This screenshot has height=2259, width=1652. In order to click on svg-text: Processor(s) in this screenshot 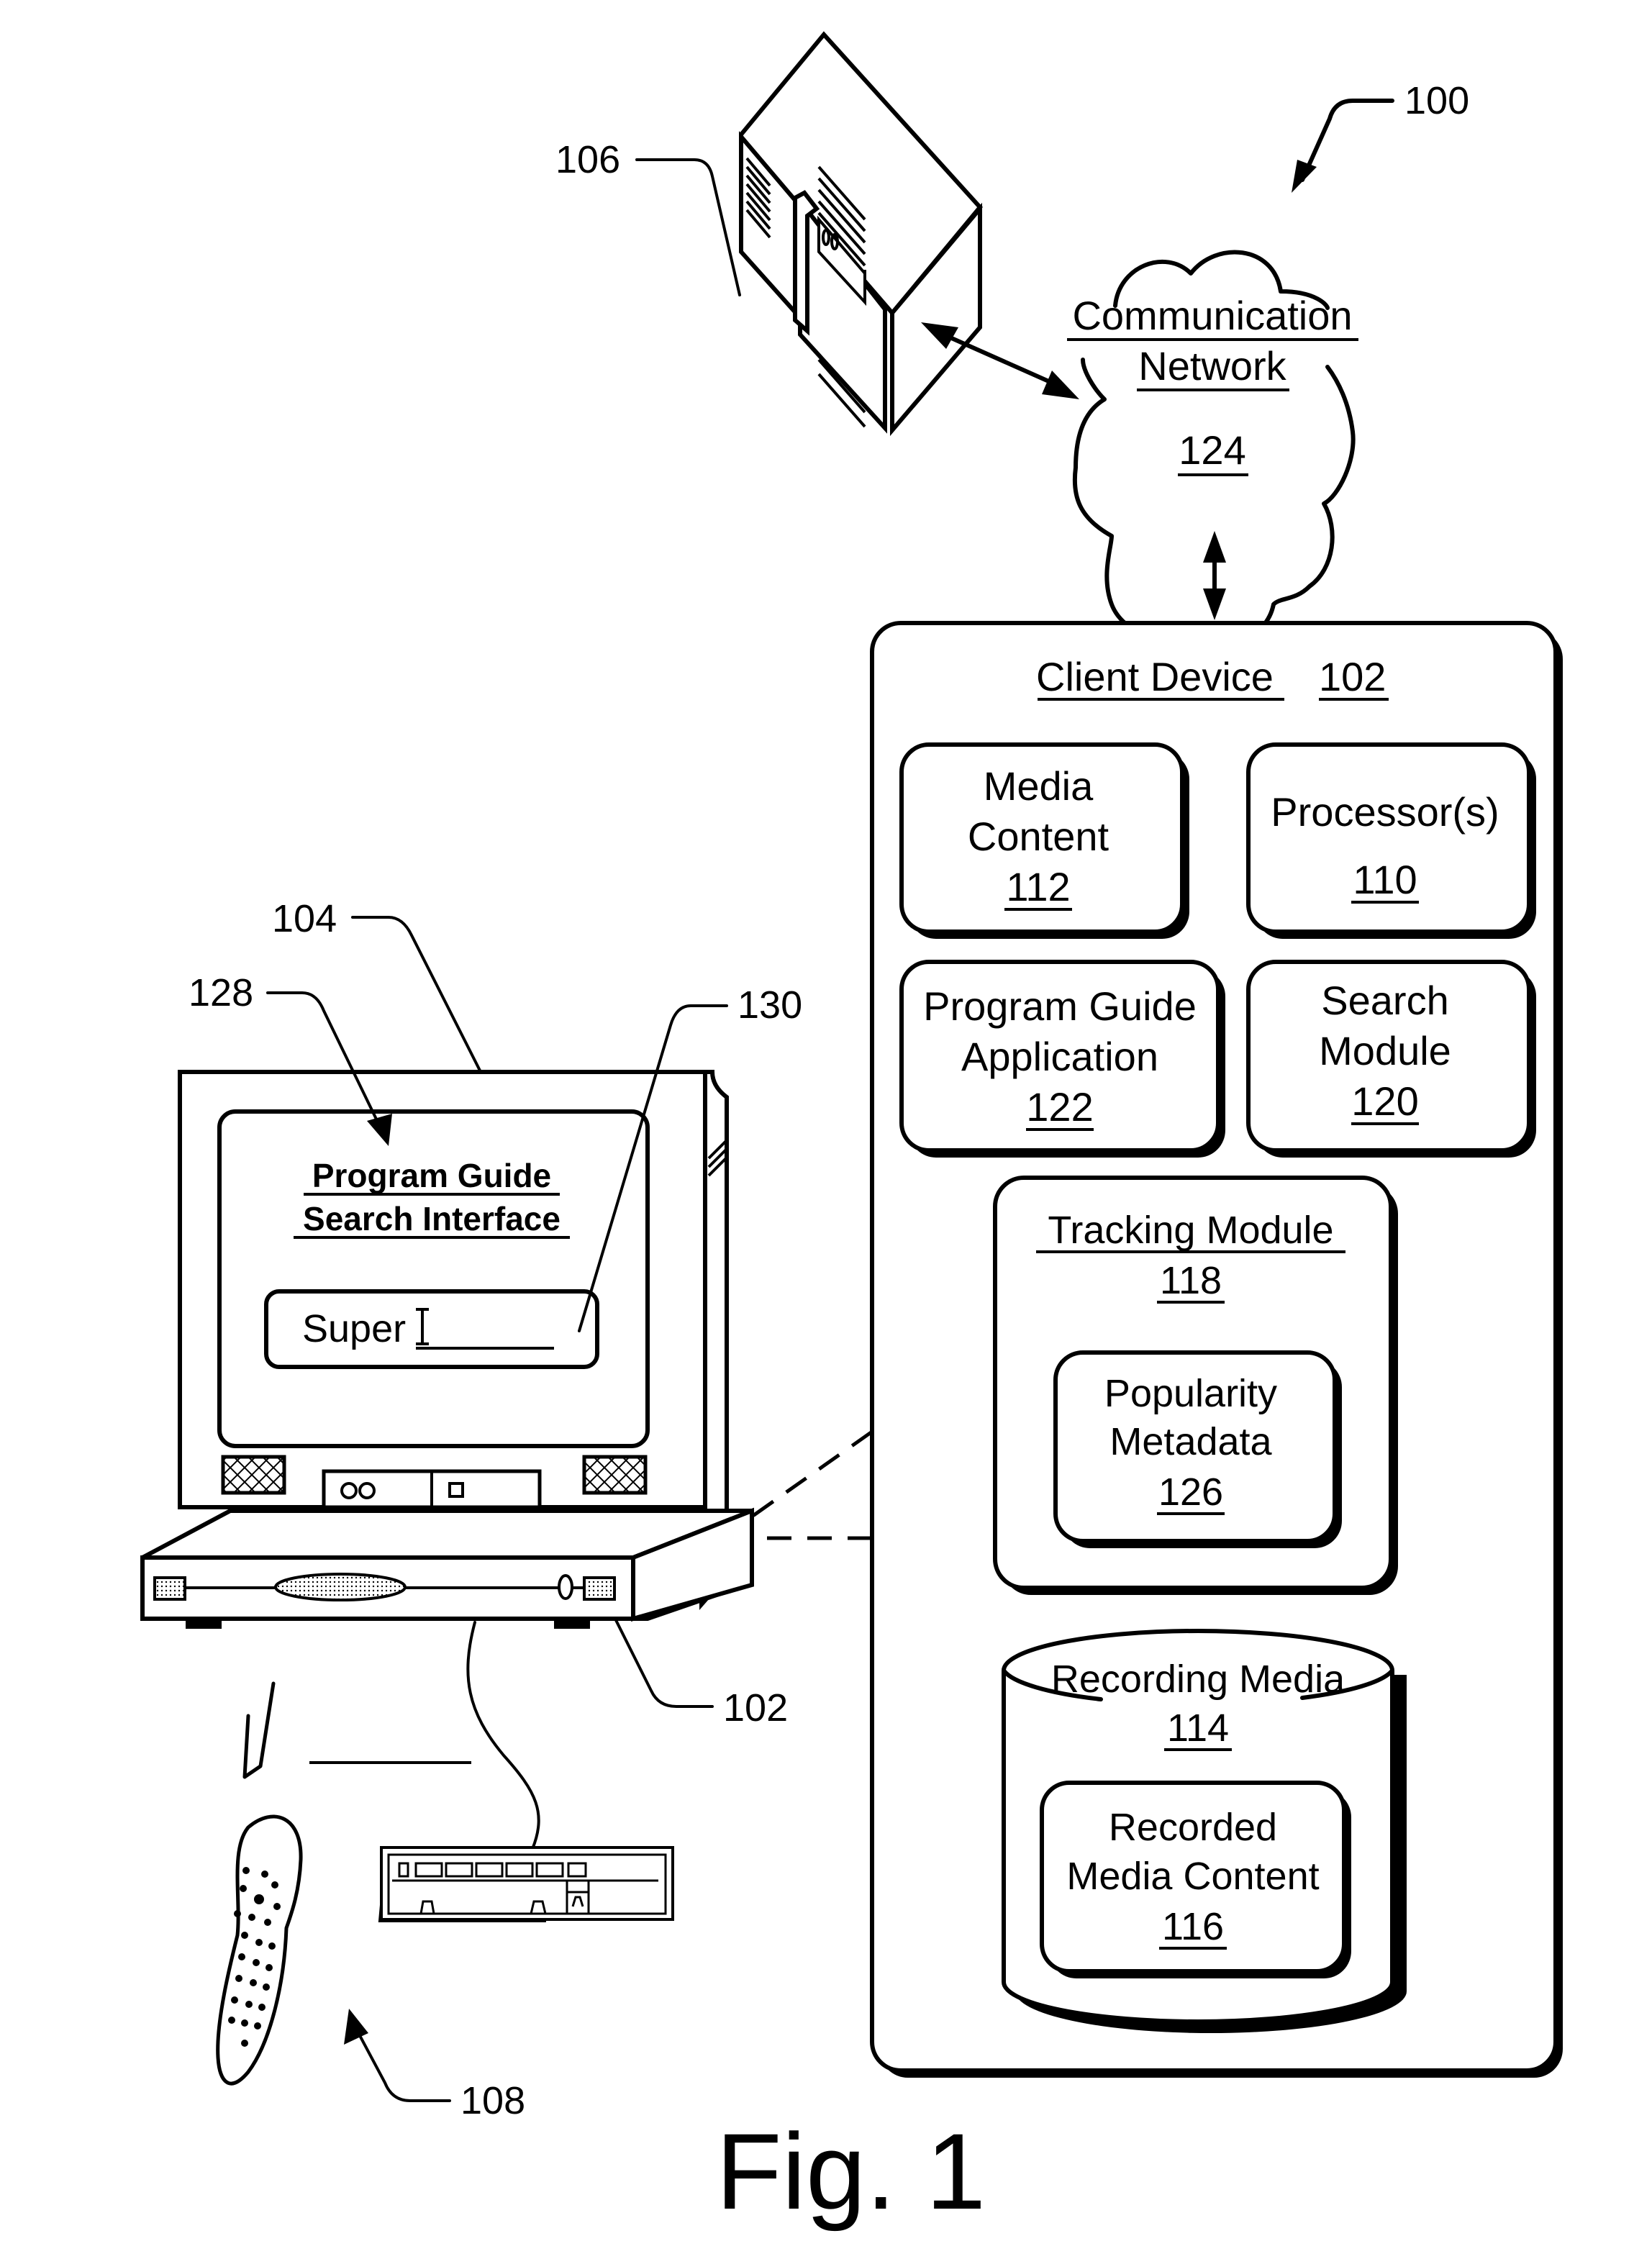, I will do `click(1385, 812)`.